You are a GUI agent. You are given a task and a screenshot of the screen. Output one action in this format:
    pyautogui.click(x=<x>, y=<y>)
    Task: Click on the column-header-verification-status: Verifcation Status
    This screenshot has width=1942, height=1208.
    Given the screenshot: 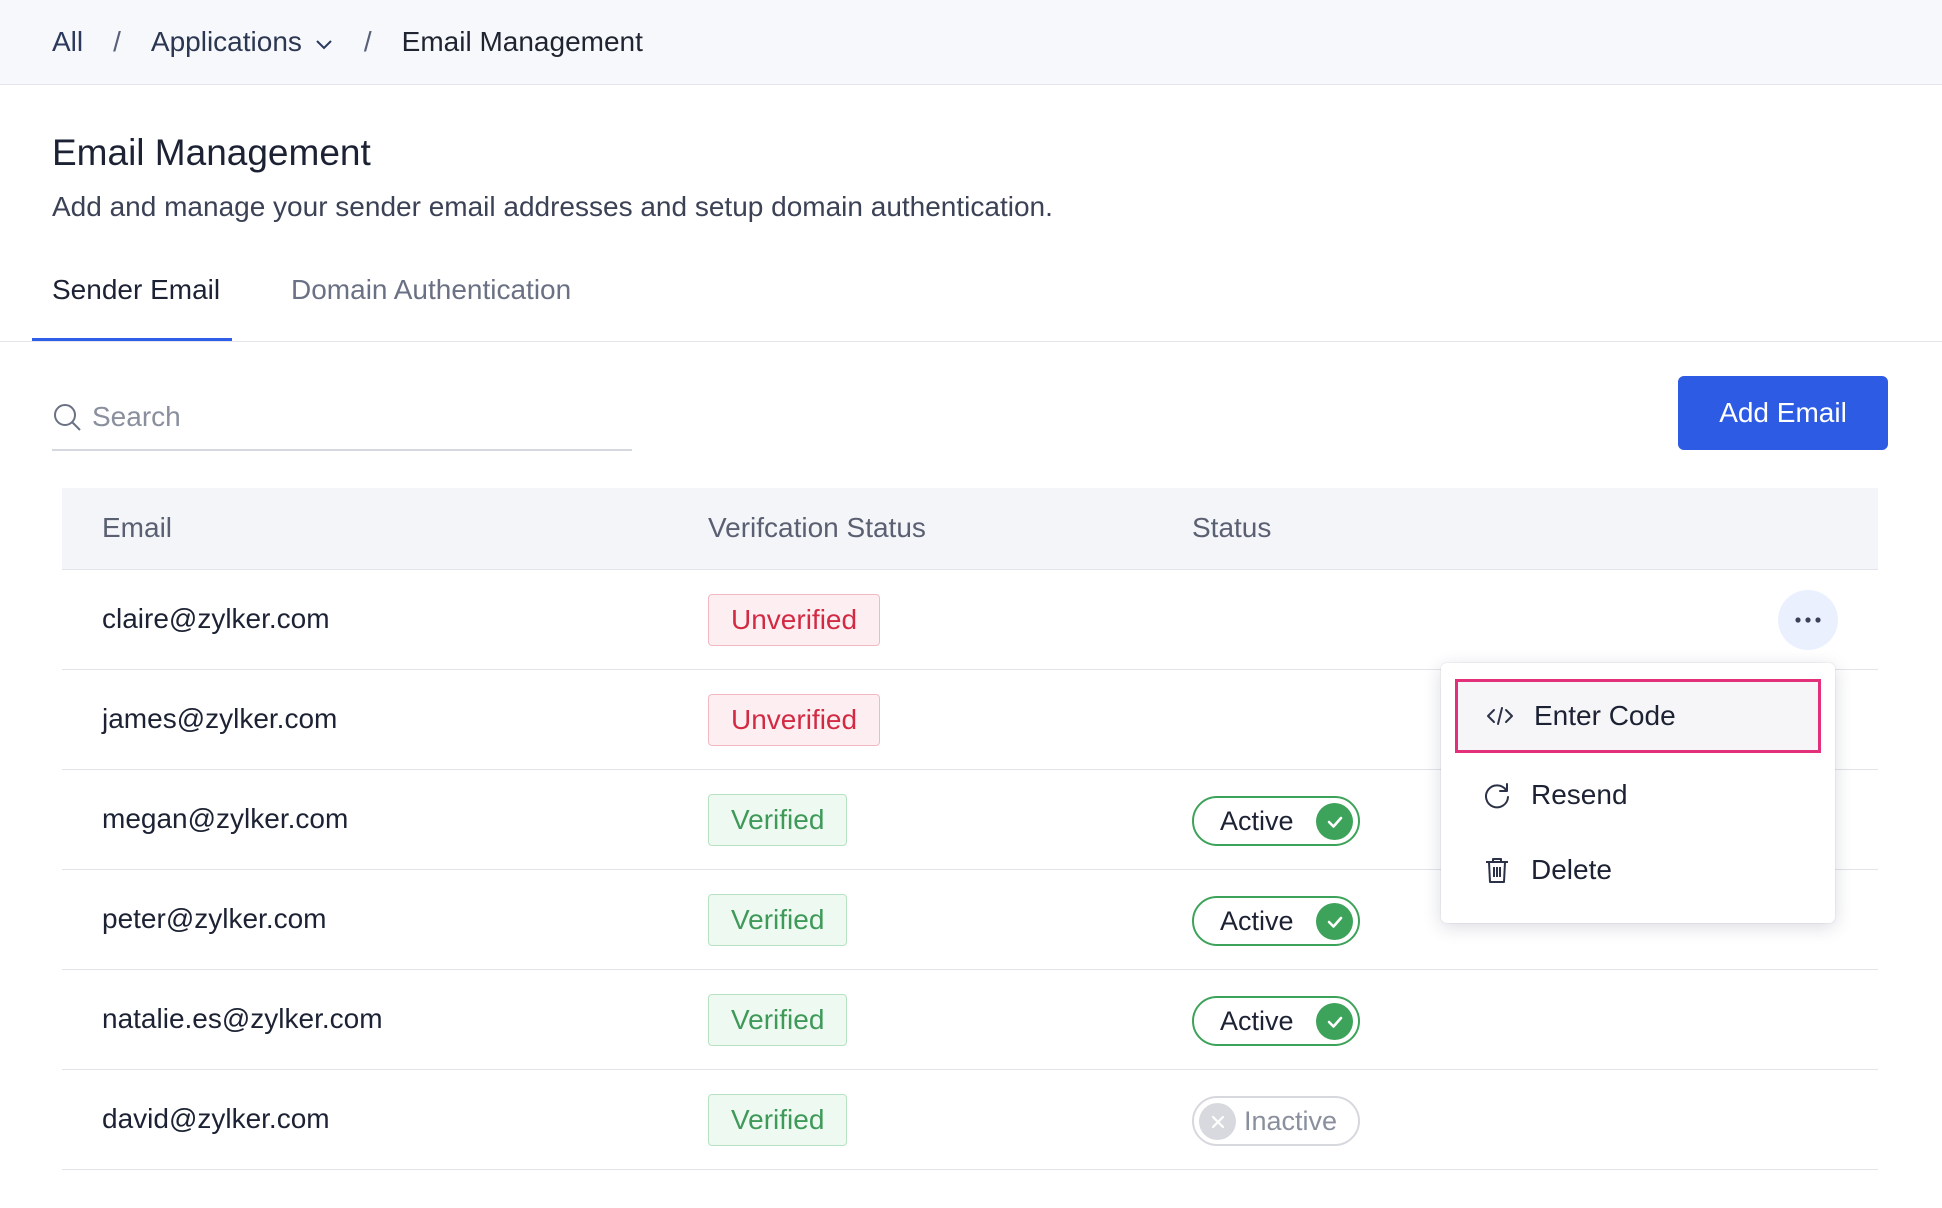 What is the action you would take?
    pyautogui.click(x=817, y=527)
    